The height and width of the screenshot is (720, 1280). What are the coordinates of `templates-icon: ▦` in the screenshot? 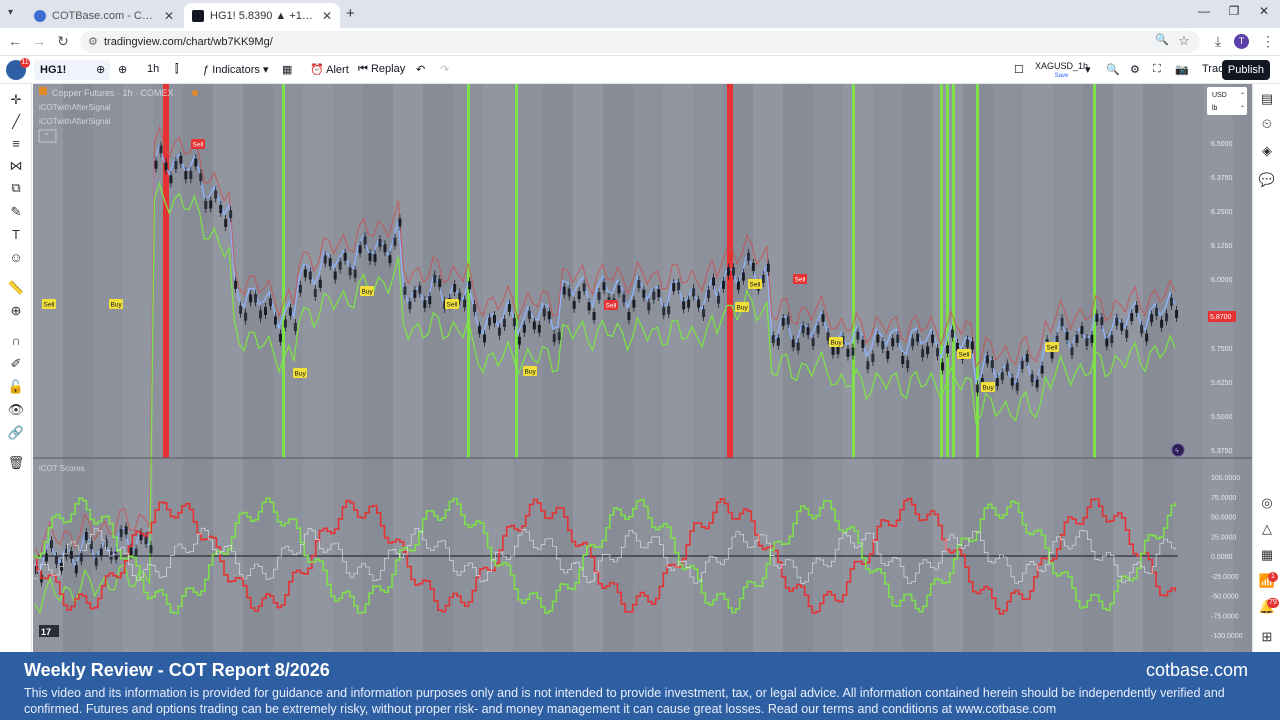 It's located at (287, 69).